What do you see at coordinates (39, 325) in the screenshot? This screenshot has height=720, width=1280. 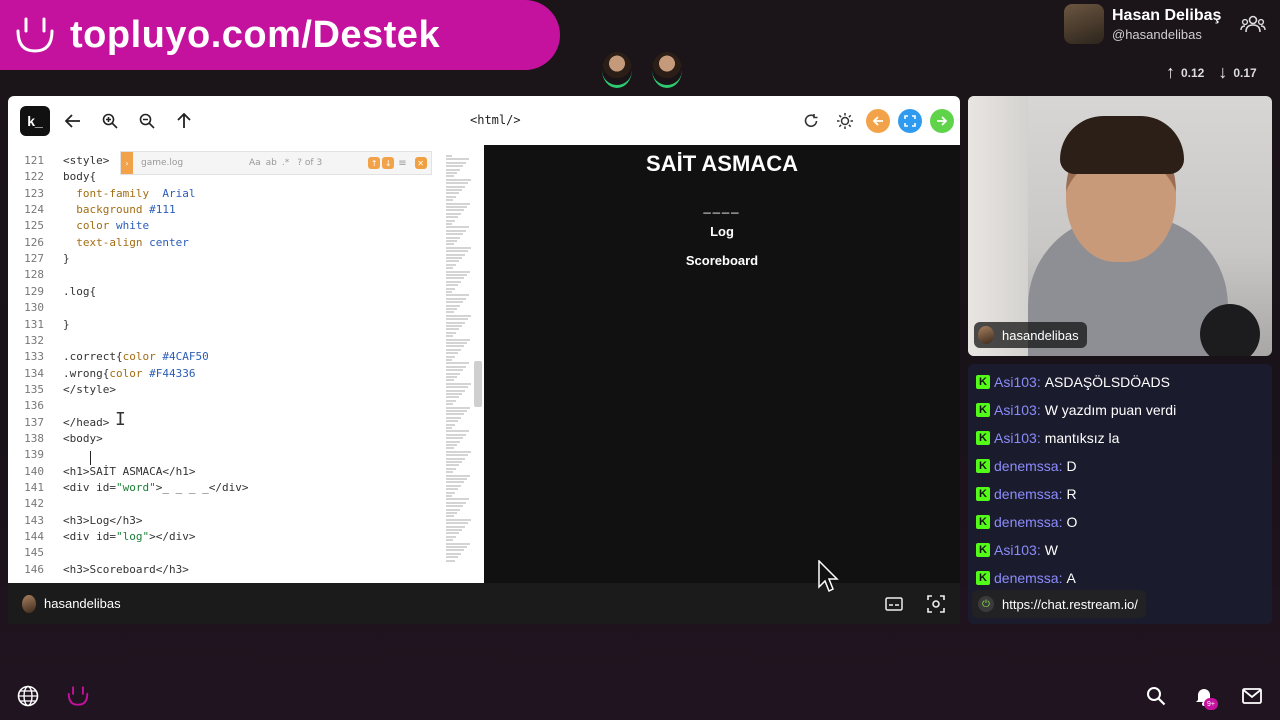 I see `code-line: 131}` at bounding box center [39, 325].